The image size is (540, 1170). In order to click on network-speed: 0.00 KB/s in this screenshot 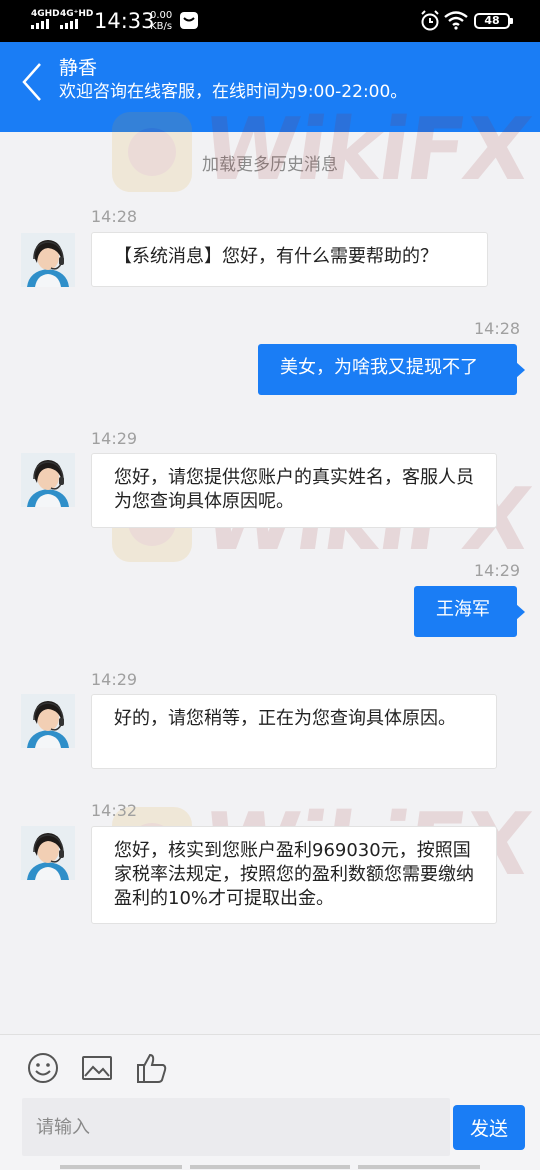, I will do `click(161, 21)`.